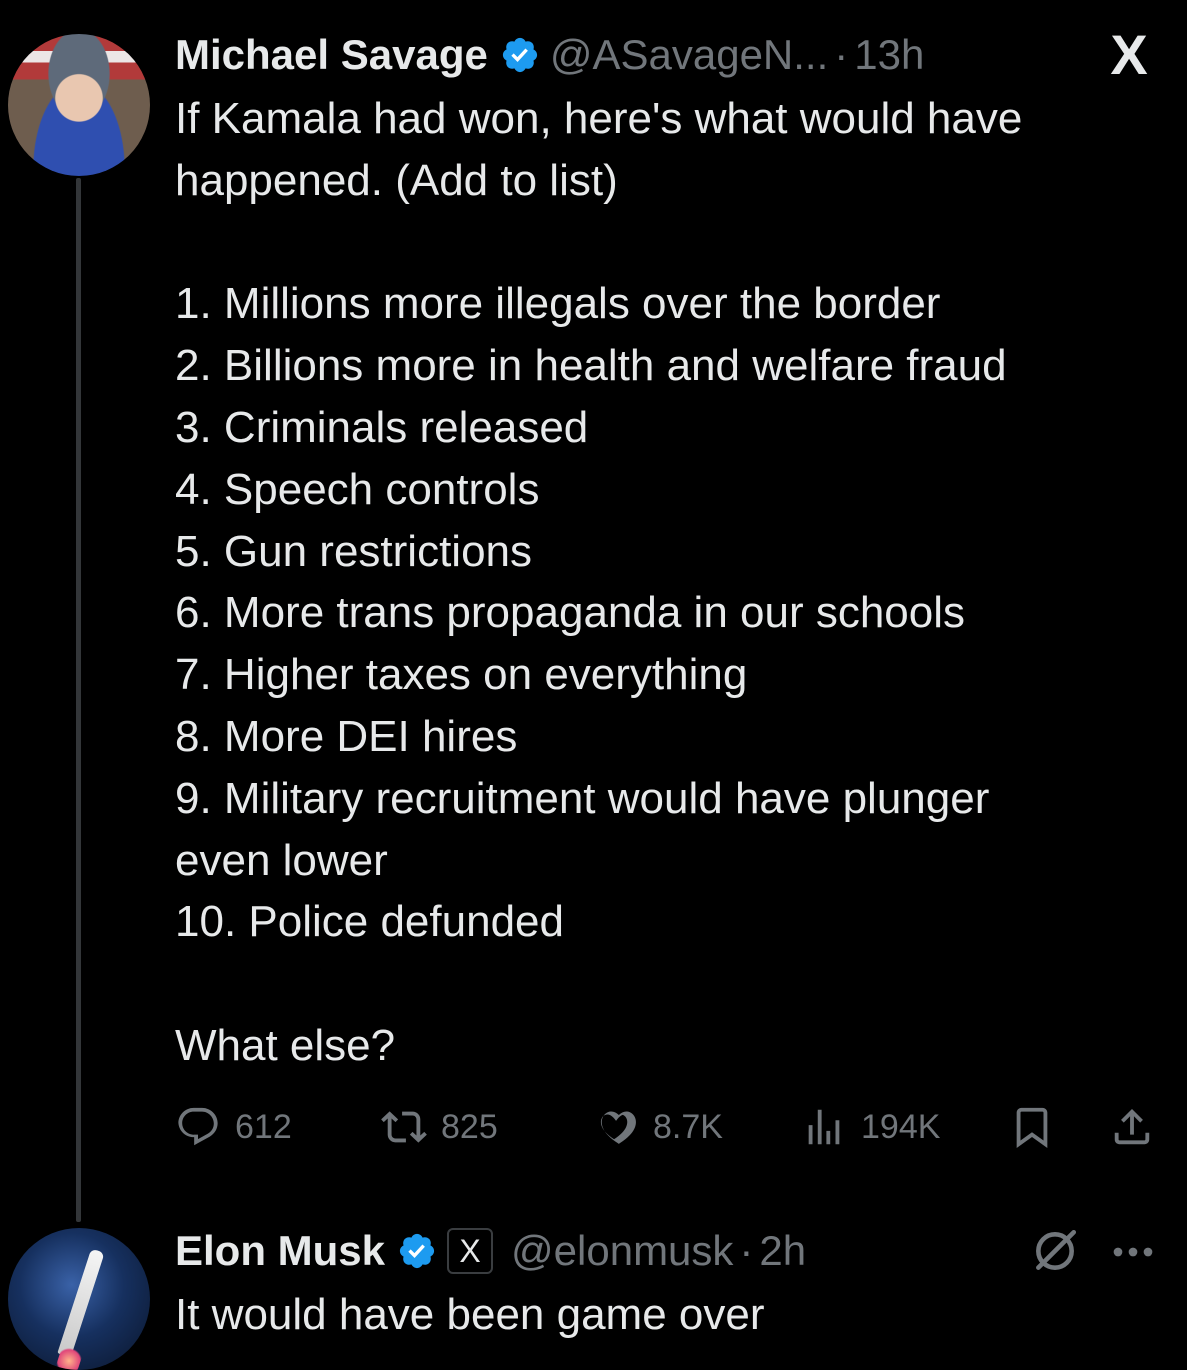 The height and width of the screenshot is (1370, 1187). I want to click on more-icon, so click(1133, 1252).